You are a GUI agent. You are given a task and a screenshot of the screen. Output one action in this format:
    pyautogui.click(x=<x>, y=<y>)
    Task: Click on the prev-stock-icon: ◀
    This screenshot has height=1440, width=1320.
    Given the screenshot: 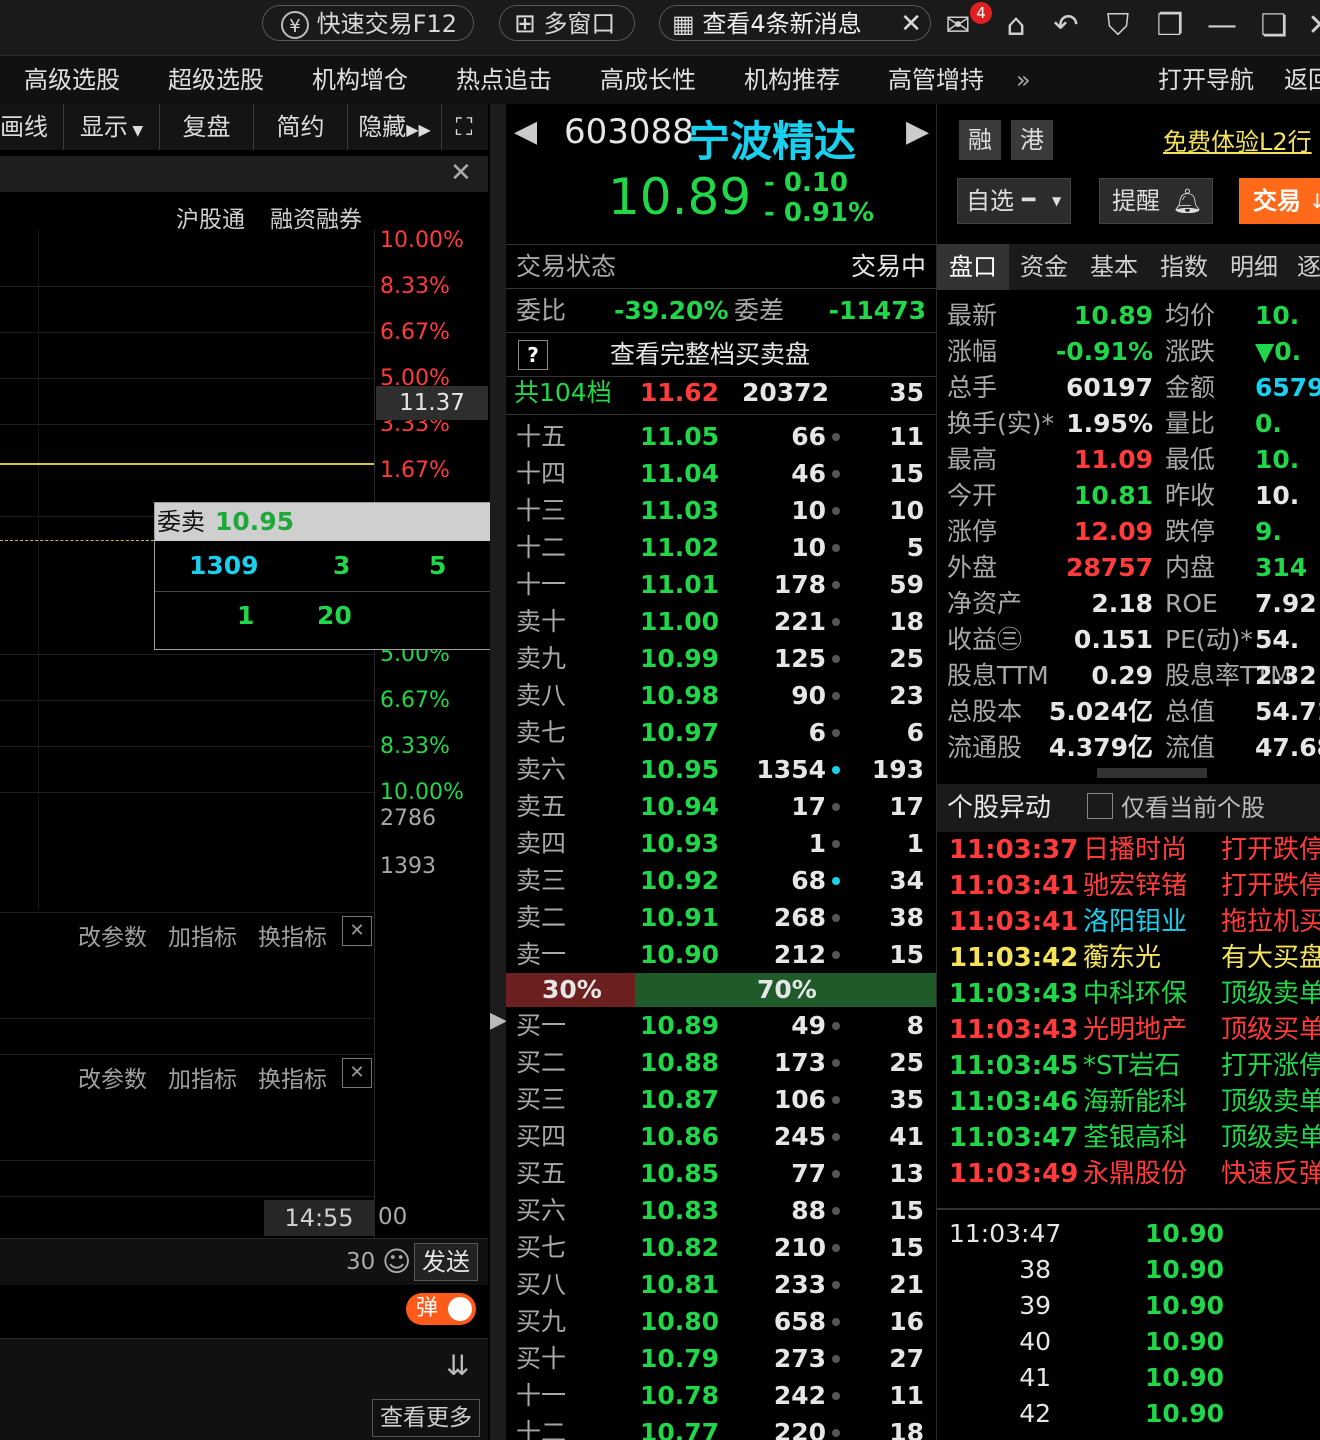 What is the action you would take?
    pyautogui.click(x=525, y=131)
    